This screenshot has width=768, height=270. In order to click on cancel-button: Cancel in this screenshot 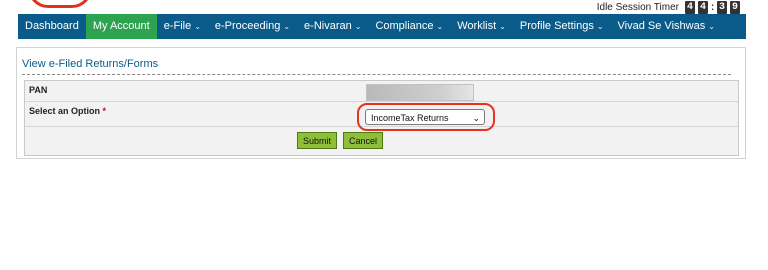, I will do `click(363, 140)`.